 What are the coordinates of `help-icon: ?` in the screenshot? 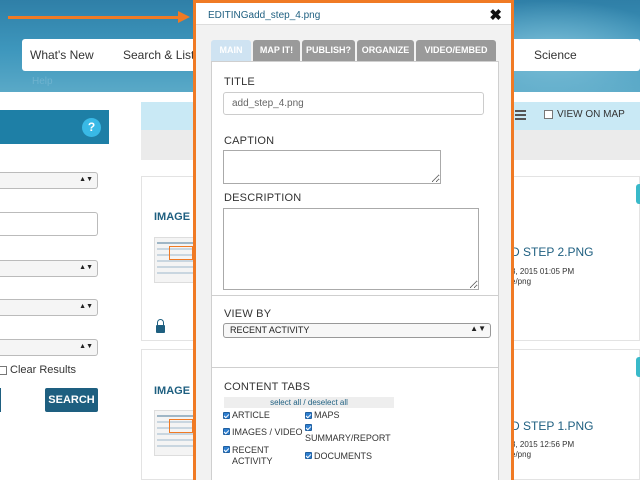 It's located at (91, 127).